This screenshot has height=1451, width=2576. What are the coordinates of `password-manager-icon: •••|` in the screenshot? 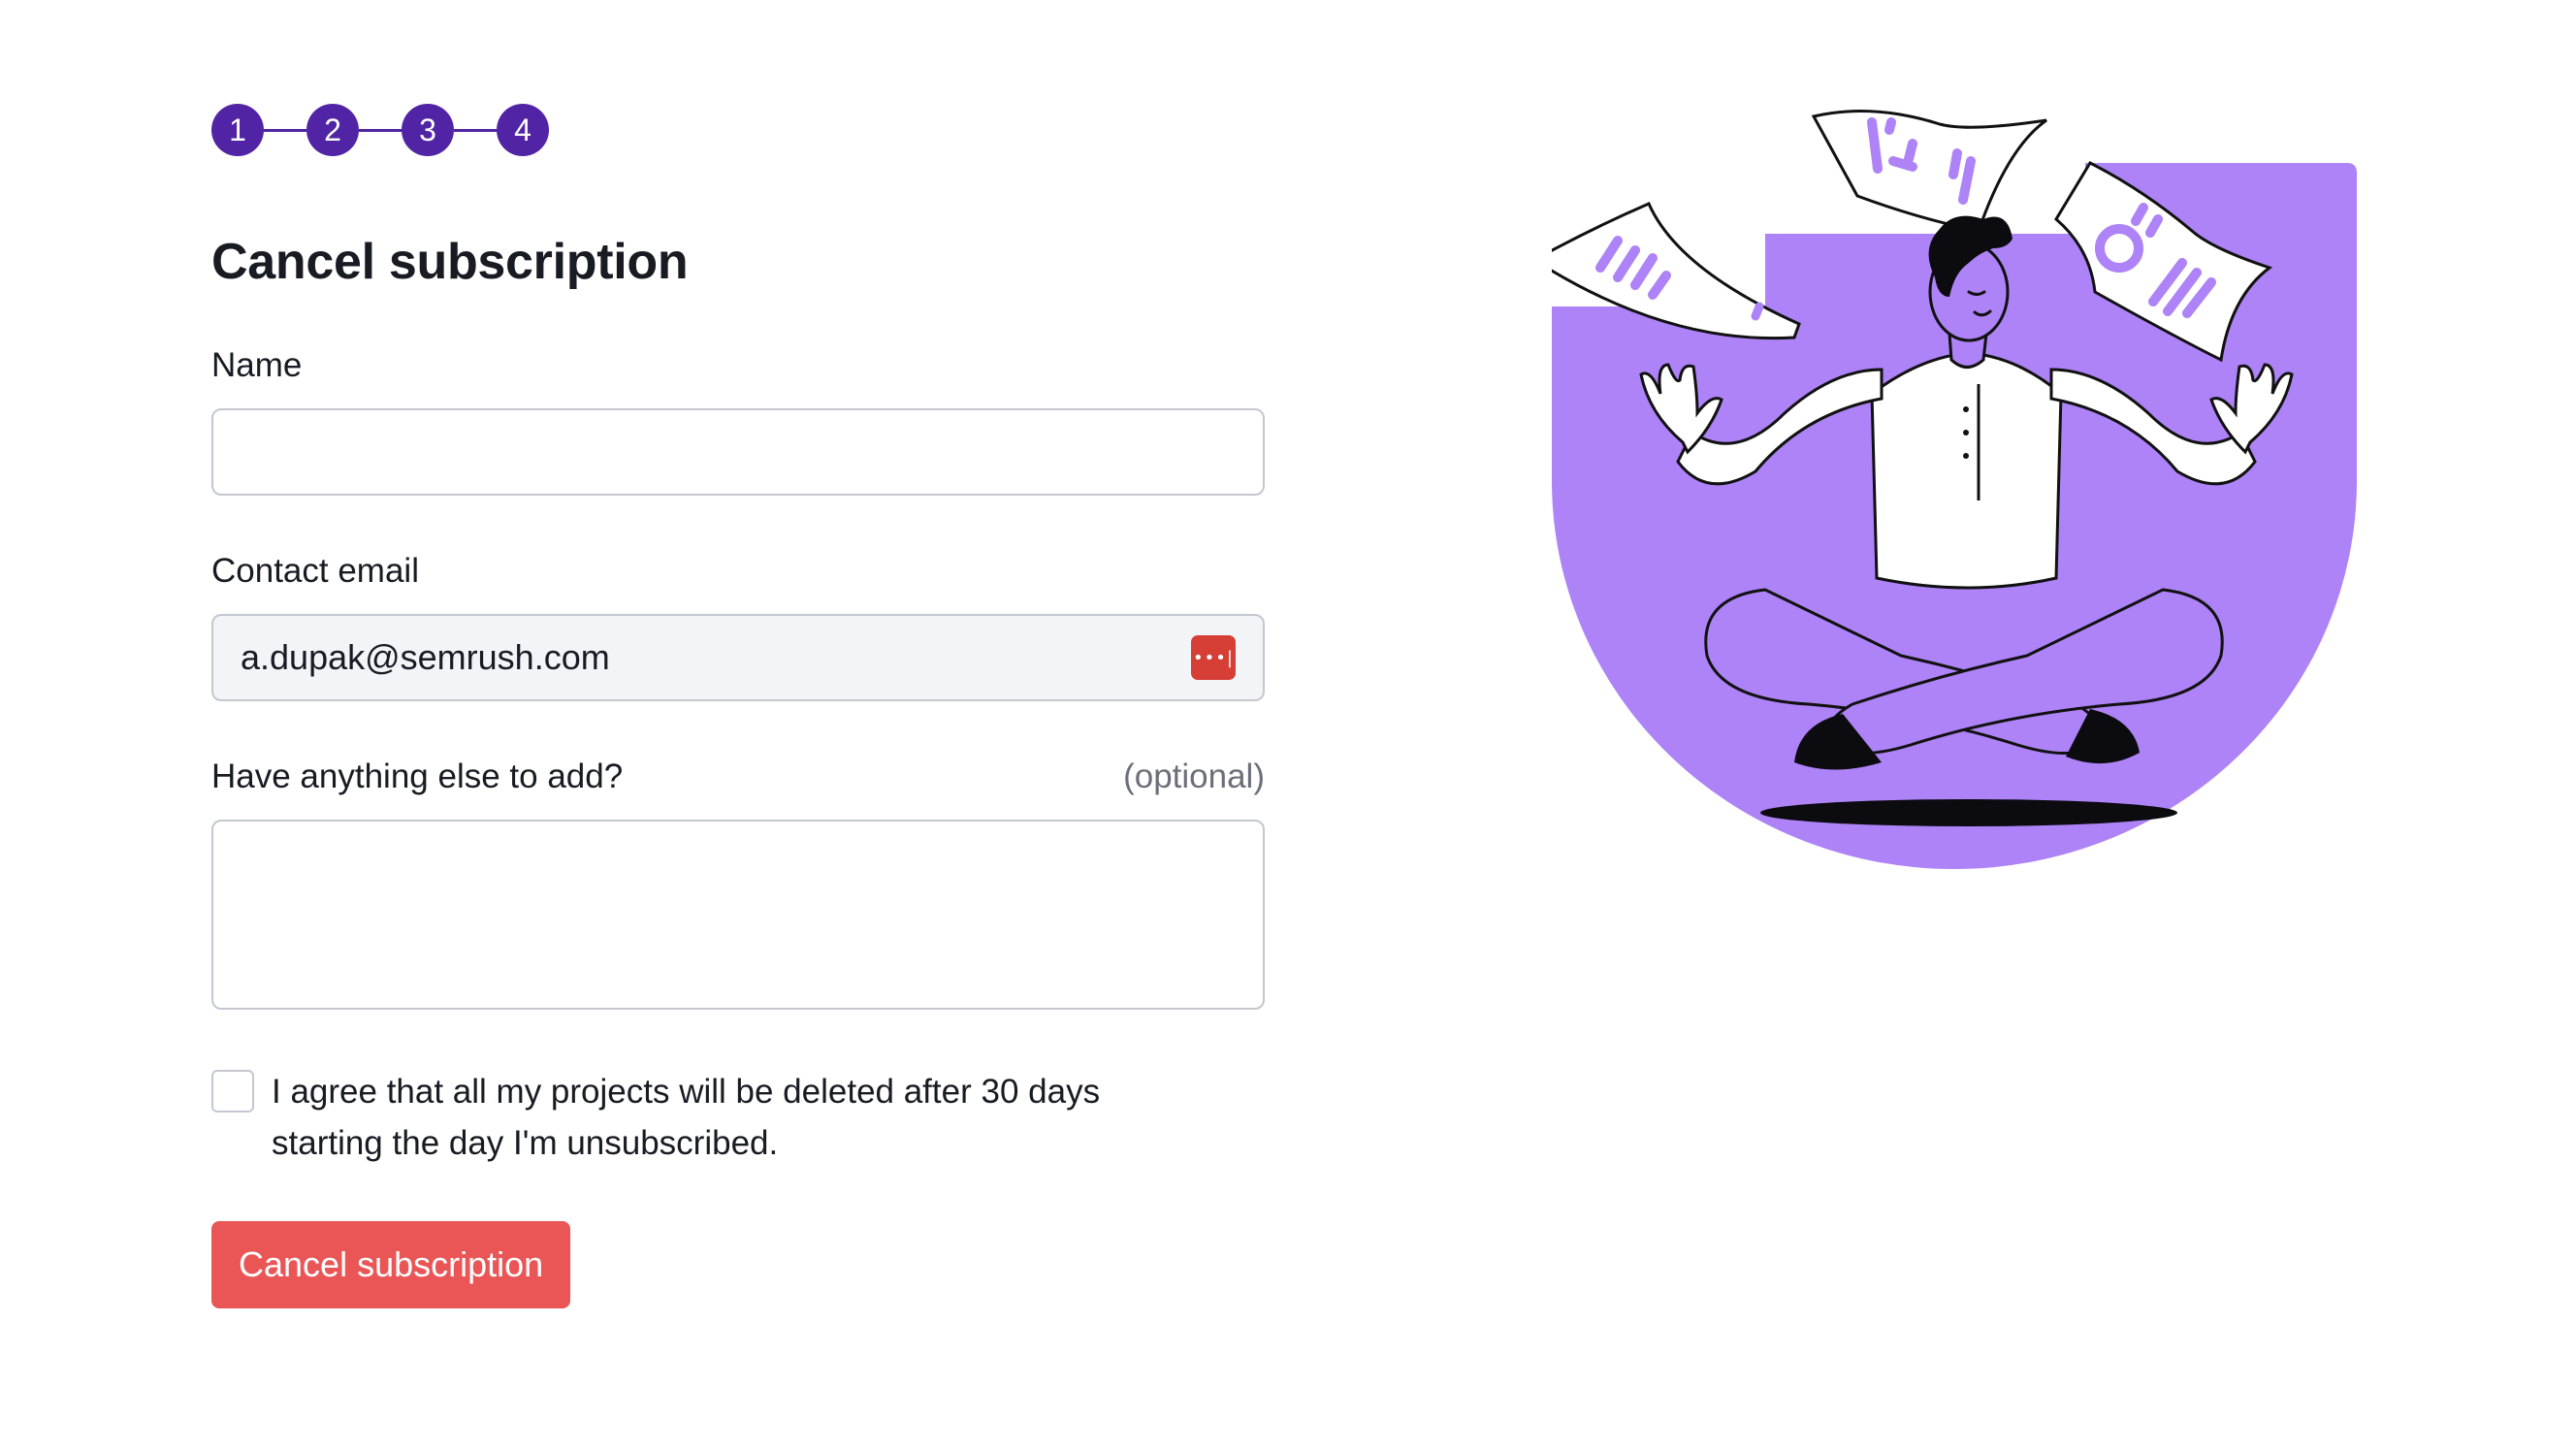 It's located at (1213, 658).